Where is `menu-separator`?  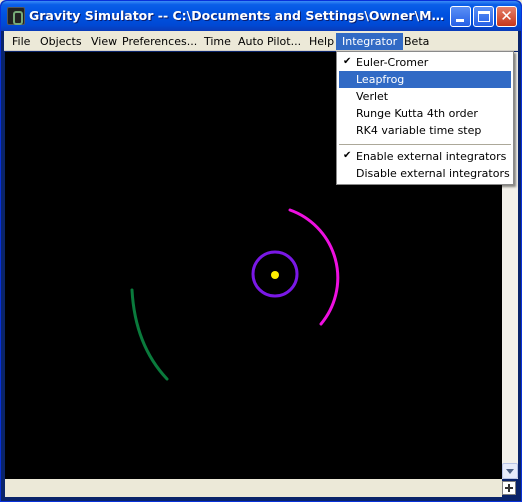
menu-separator is located at coordinates (425, 144).